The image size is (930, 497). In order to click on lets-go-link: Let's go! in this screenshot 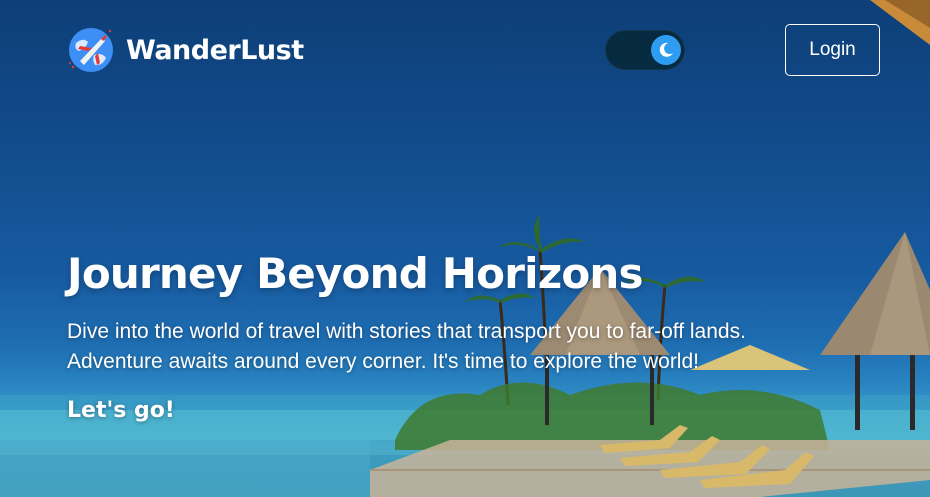, I will do `click(121, 410)`.